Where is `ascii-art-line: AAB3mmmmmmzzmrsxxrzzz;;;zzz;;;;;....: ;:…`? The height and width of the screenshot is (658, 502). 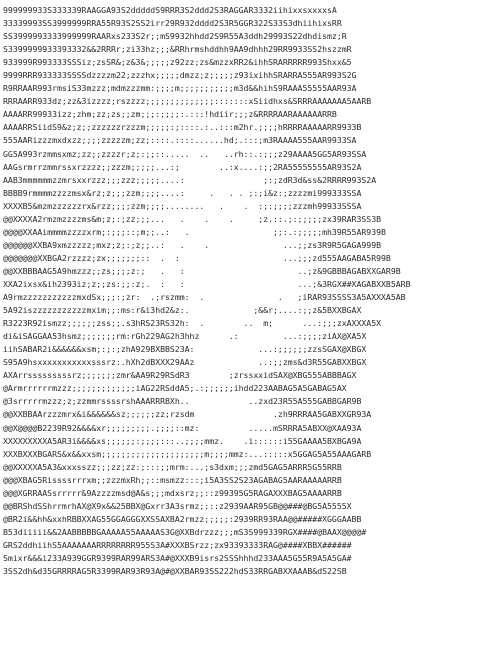 ascii-art-line: AAB3mmmmmmzzmrsxxrzzz;;;zzz;;;;;....: ;:… is located at coordinates (190, 179).